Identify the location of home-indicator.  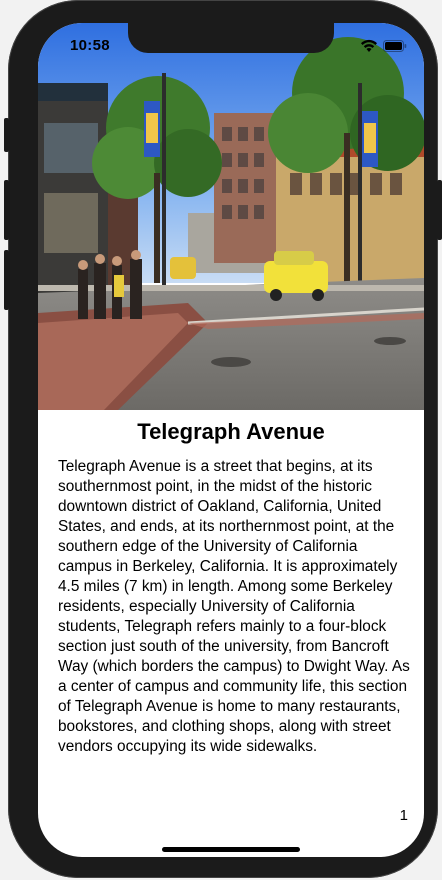
(231, 849).